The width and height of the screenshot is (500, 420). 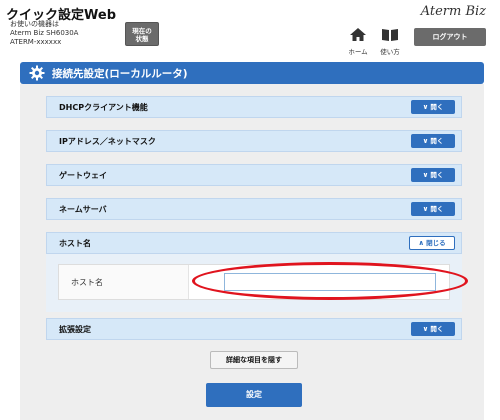 I want to click on device-model: Aterm Biz SH6030A, so click(x=44, y=33).